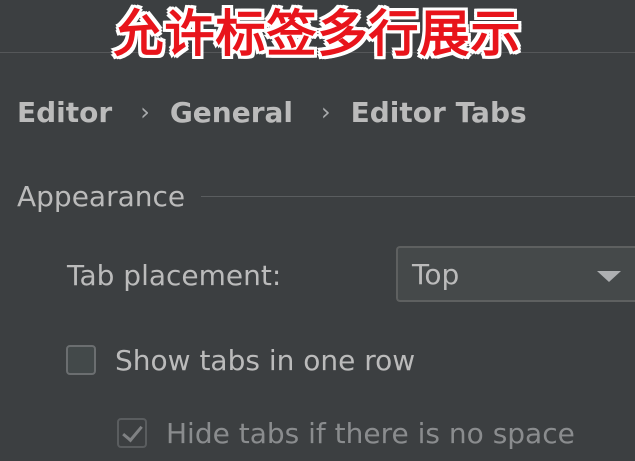 This screenshot has width=635, height=461. I want to click on overlay-caption: 允许标签多行展示, so click(317, 34).